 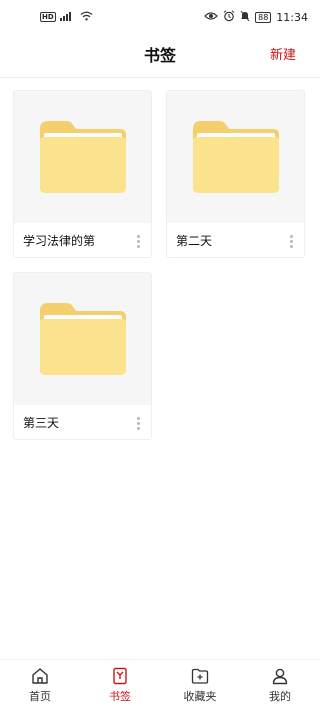 What do you see at coordinates (86, 17) in the screenshot?
I see `wifi-icon` at bounding box center [86, 17].